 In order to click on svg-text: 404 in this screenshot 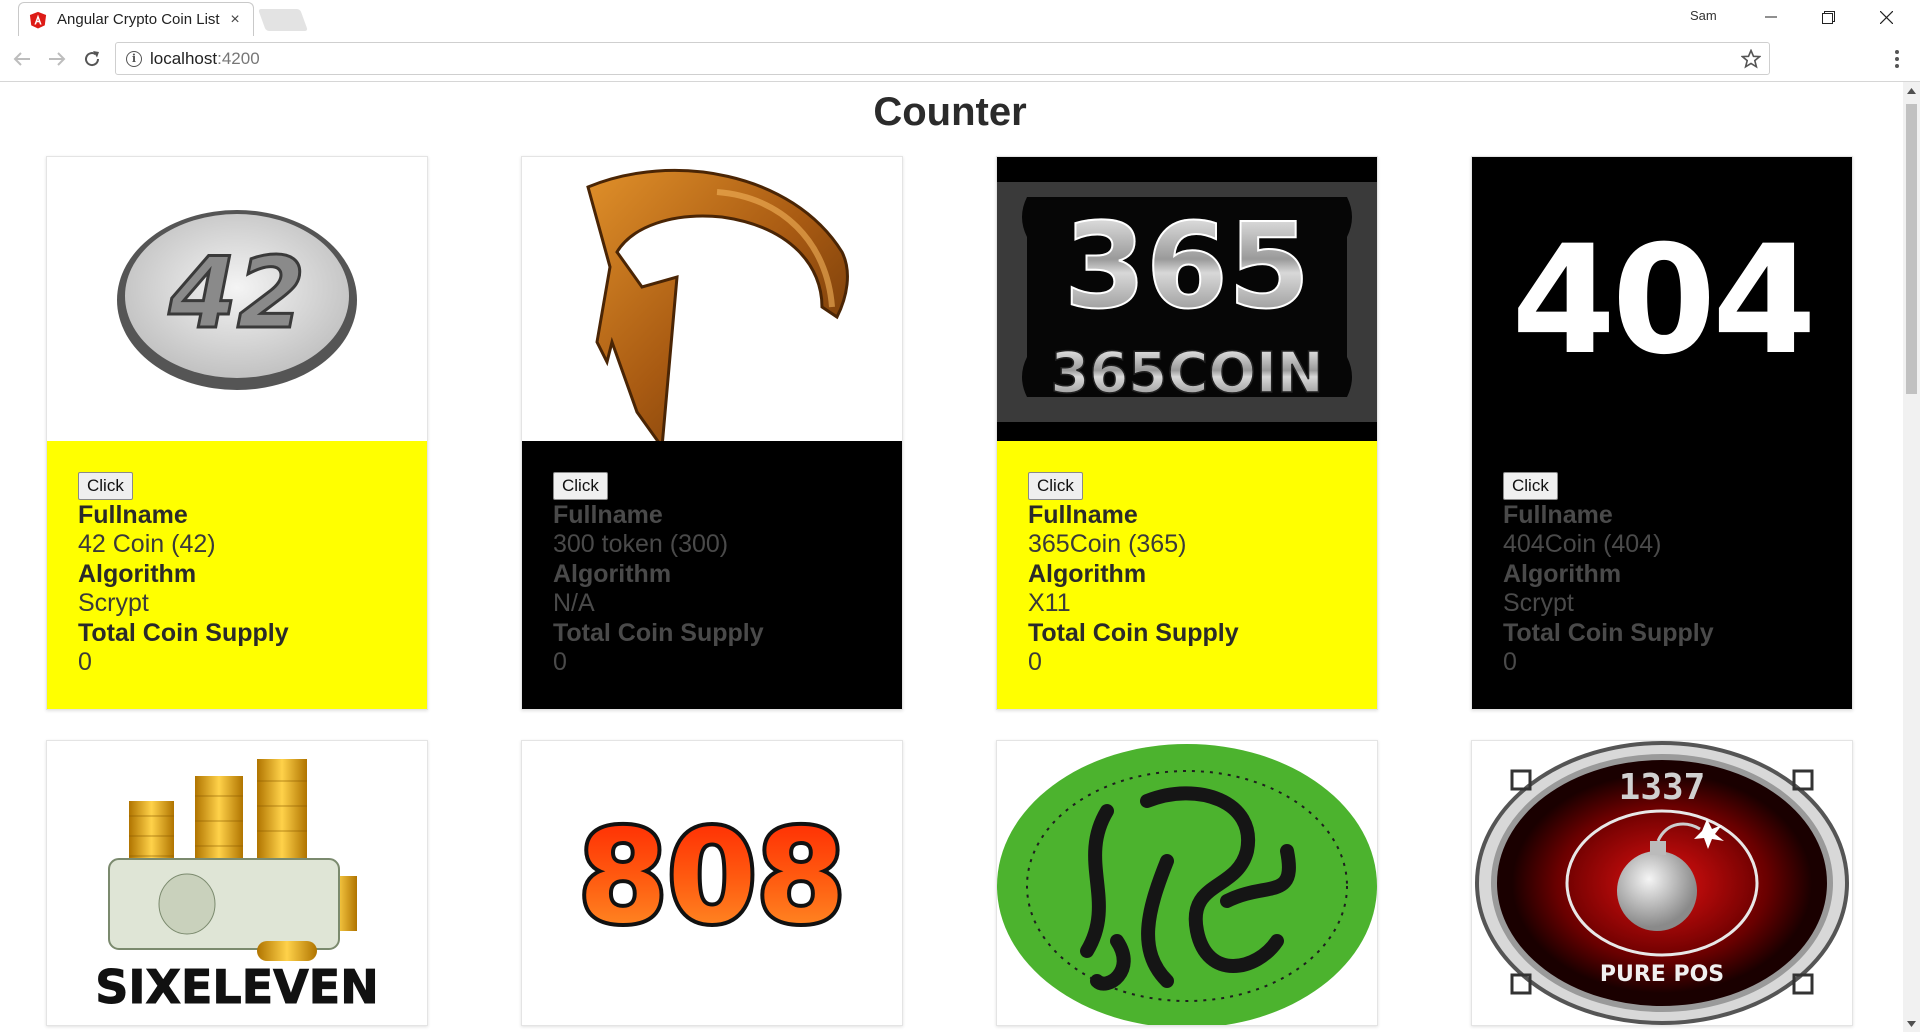, I will do `click(1661, 301)`.